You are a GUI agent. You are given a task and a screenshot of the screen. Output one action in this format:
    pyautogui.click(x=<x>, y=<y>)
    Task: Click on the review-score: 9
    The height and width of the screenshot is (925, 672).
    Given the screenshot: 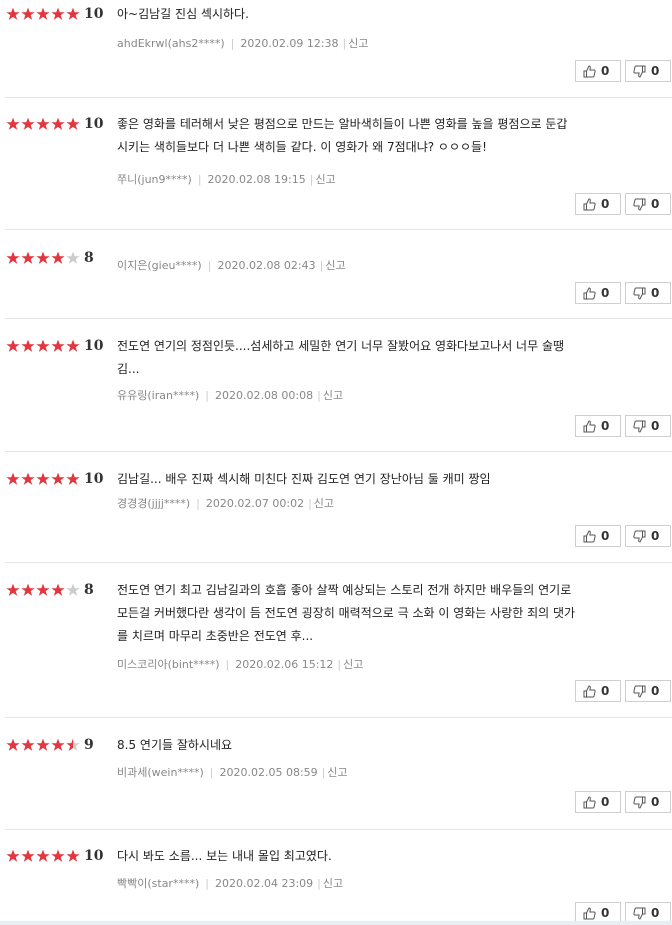 What is the action you would take?
    pyautogui.click(x=89, y=745)
    